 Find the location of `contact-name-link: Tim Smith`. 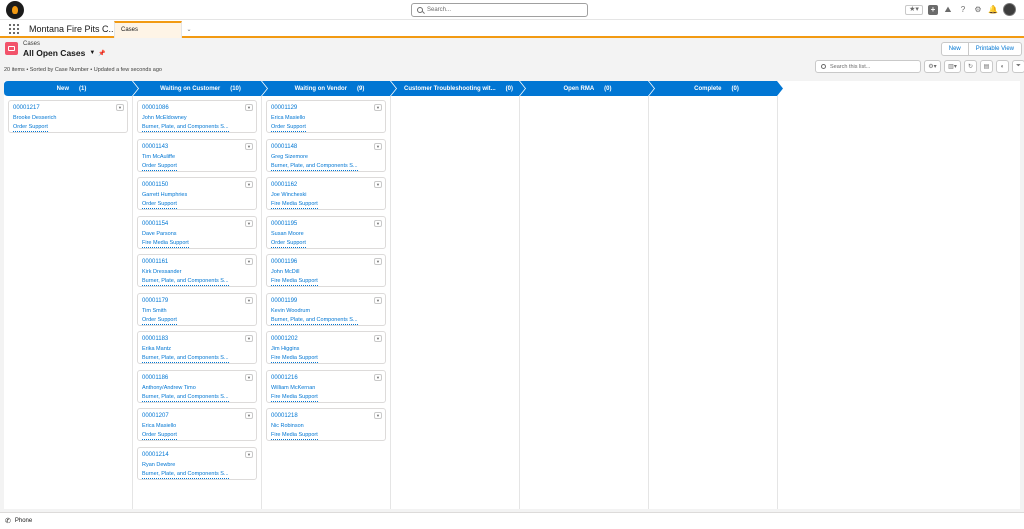

contact-name-link: Tim Smith is located at coordinates (197, 311).